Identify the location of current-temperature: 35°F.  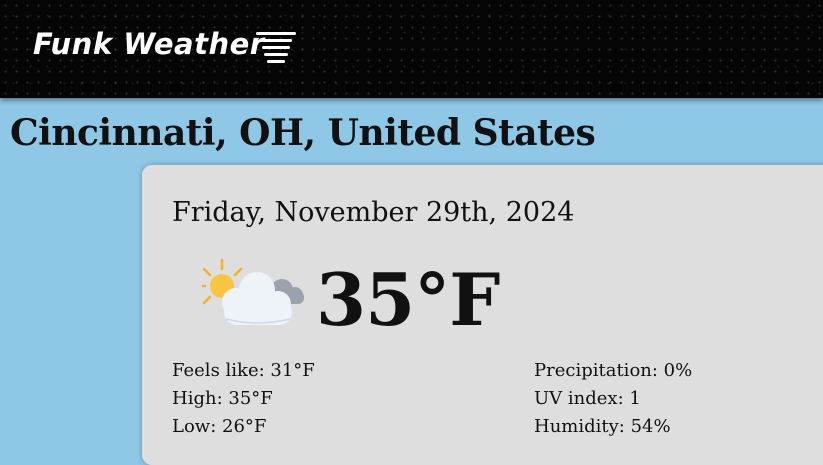
(408, 299).